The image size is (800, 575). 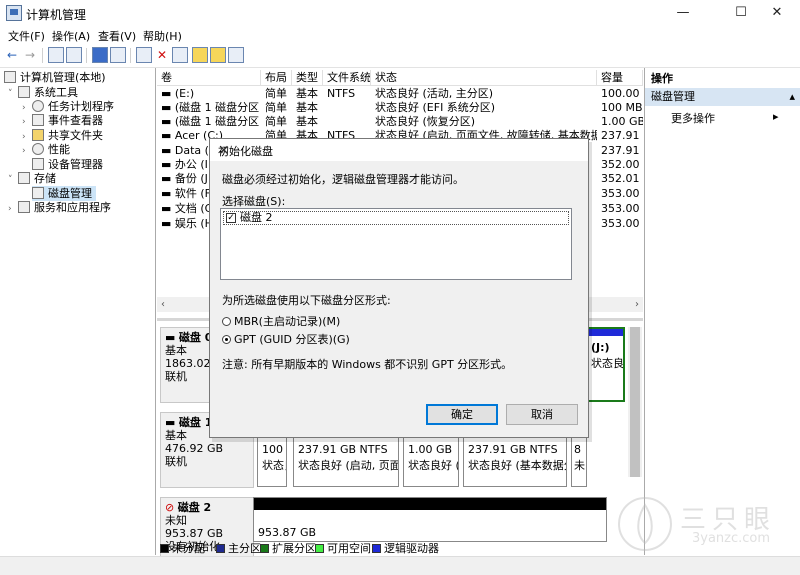 What do you see at coordinates (274, 465) in the screenshot?
I see `partition-status: 状态良` at bounding box center [274, 465].